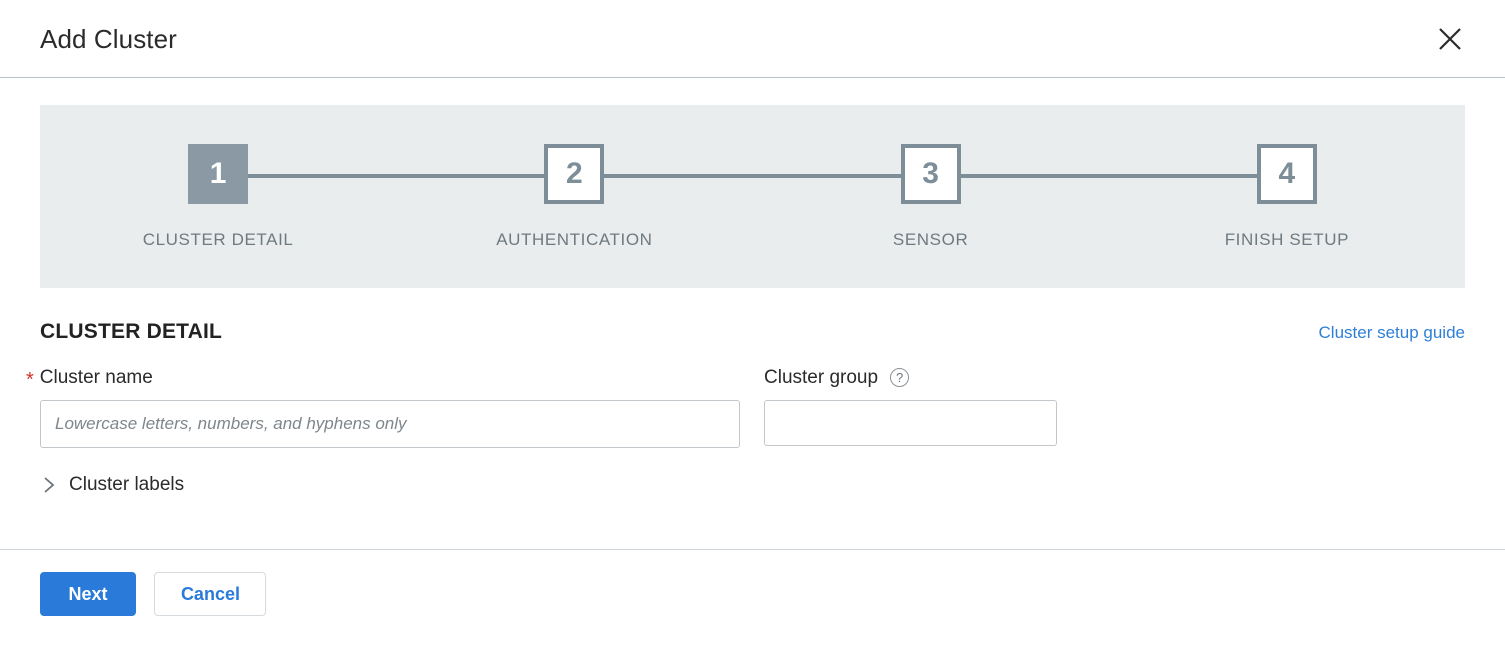 The width and height of the screenshot is (1505, 659). I want to click on cluster-name-field: * Cluster name, so click(383, 407).